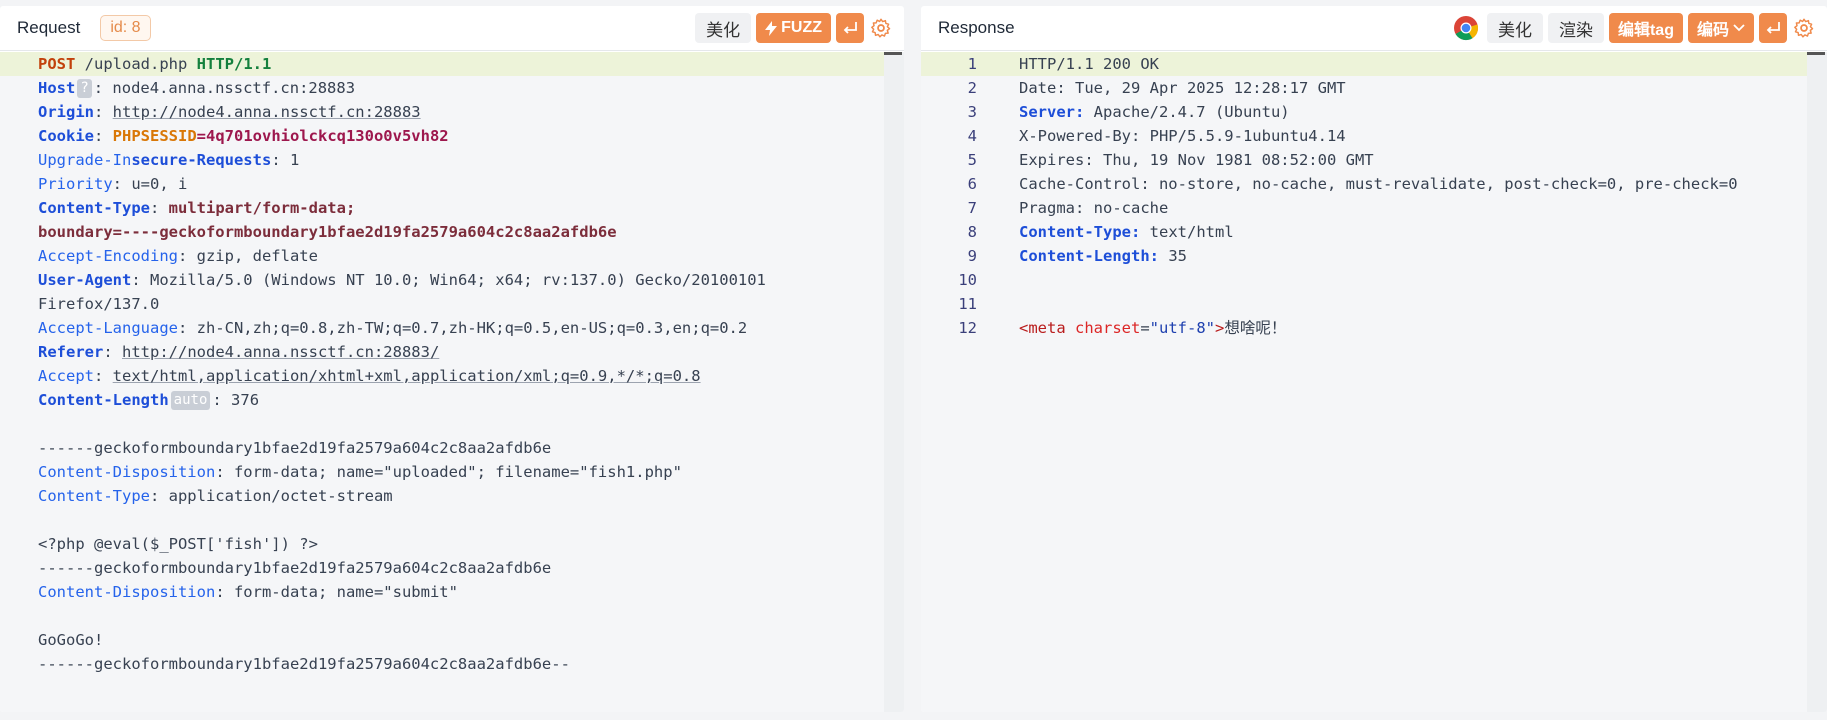 Image resolution: width=1827 pixels, height=720 pixels. What do you see at coordinates (197, 208) in the screenshot?
I see `request-line: Content-Type: multipart/form-data;` at bounding box center [197, 208].